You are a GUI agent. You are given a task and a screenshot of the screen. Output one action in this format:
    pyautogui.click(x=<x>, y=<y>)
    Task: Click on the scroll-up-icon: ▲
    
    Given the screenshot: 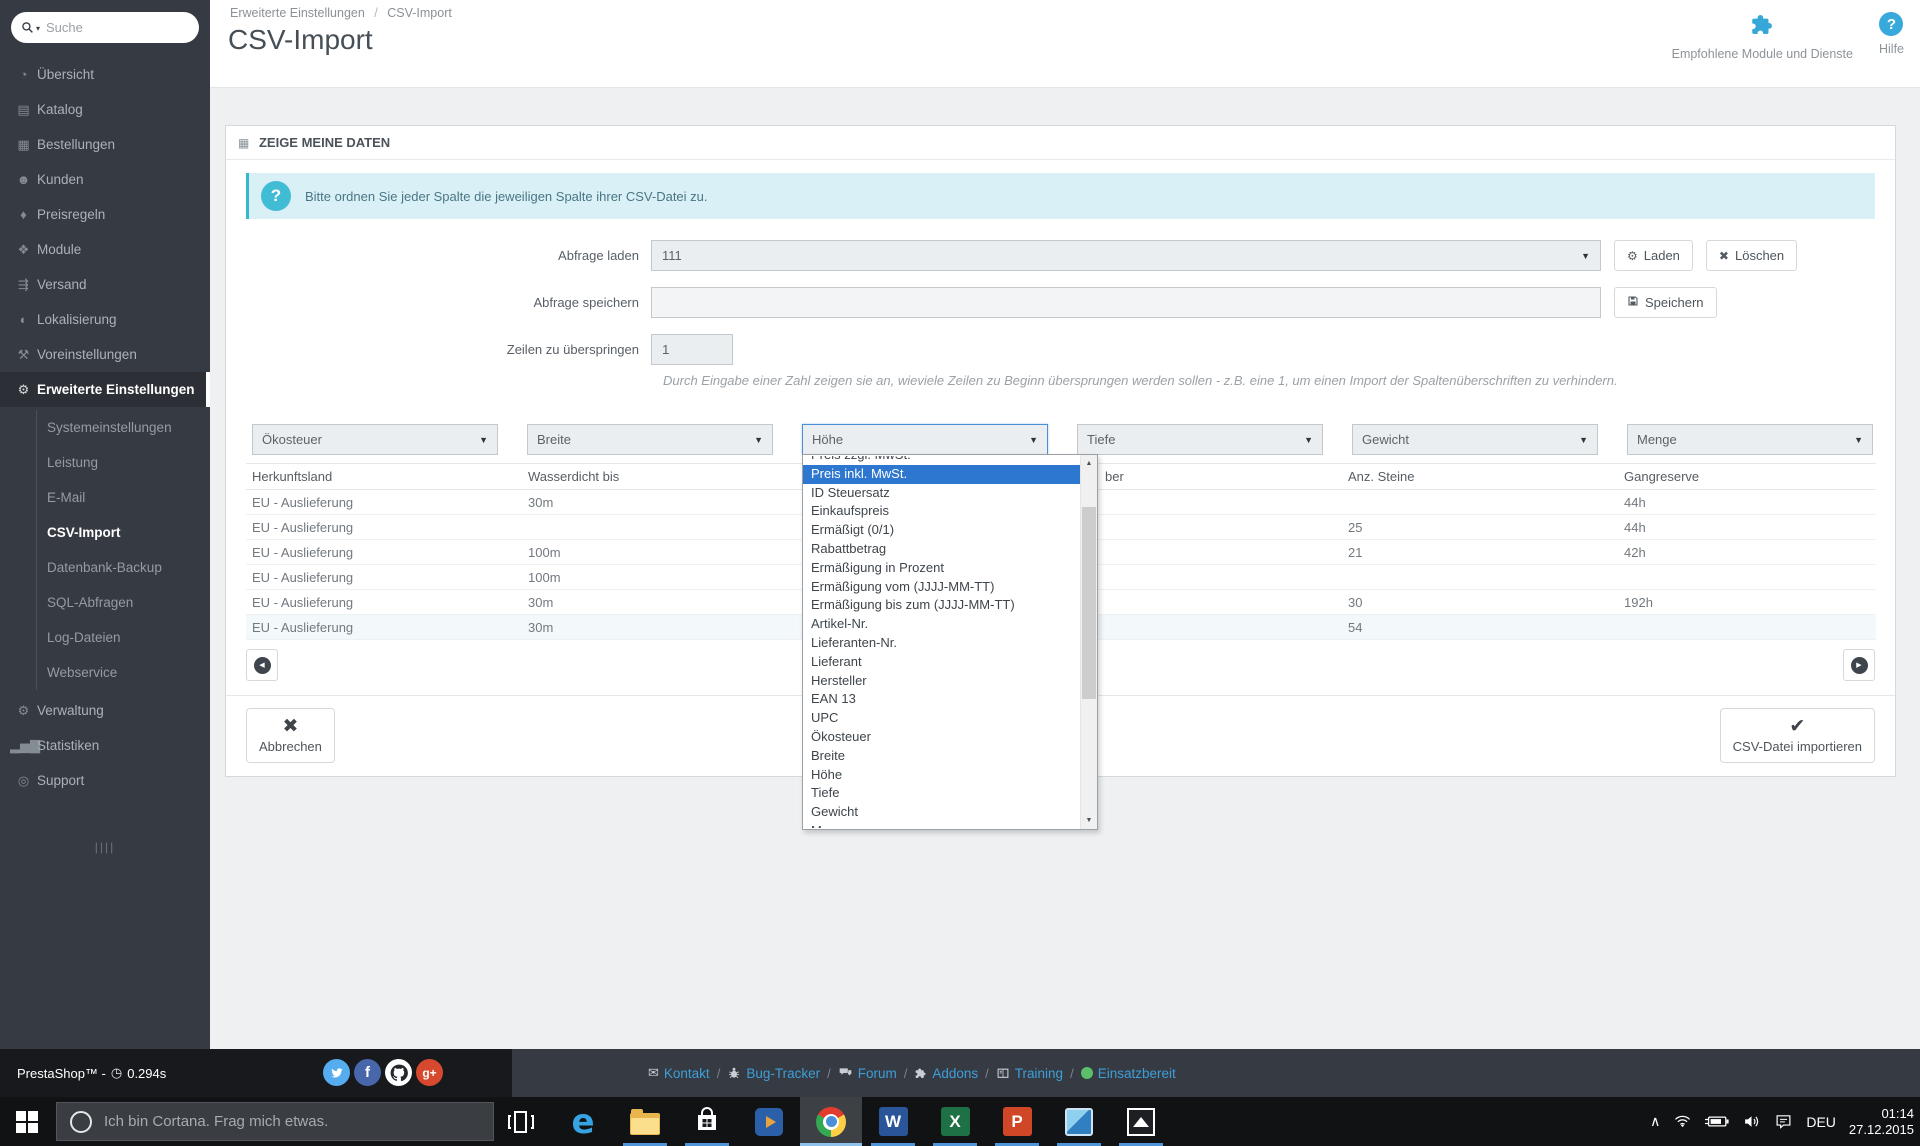 What is the action you would take?
    pyautogui.click(x=1089, y=463)
    